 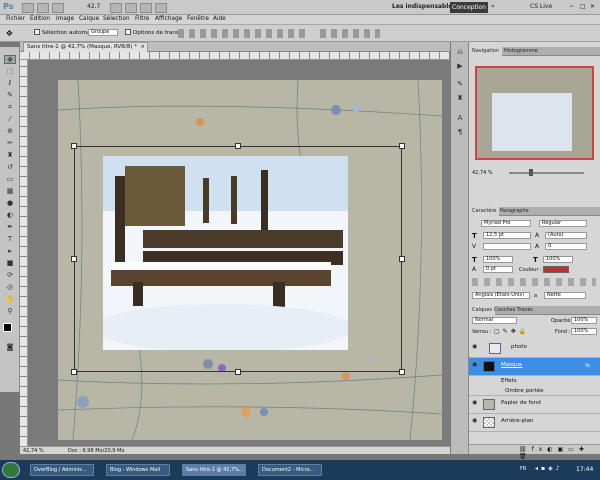 What do you see at coordinates (10, 107) in the screenshot?
I see `crop-tool: ⌗` at bounding box center [10, 107].